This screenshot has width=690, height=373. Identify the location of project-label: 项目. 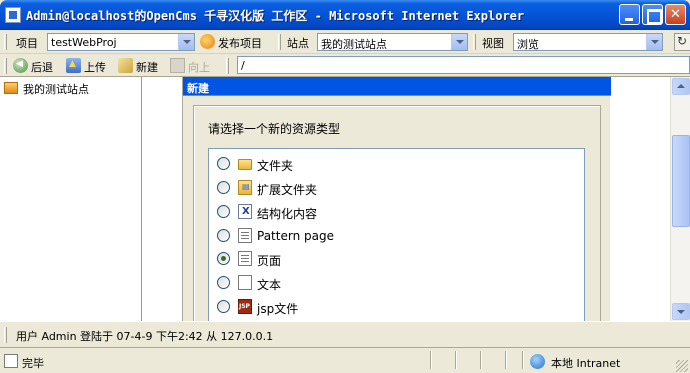
(27, 43).